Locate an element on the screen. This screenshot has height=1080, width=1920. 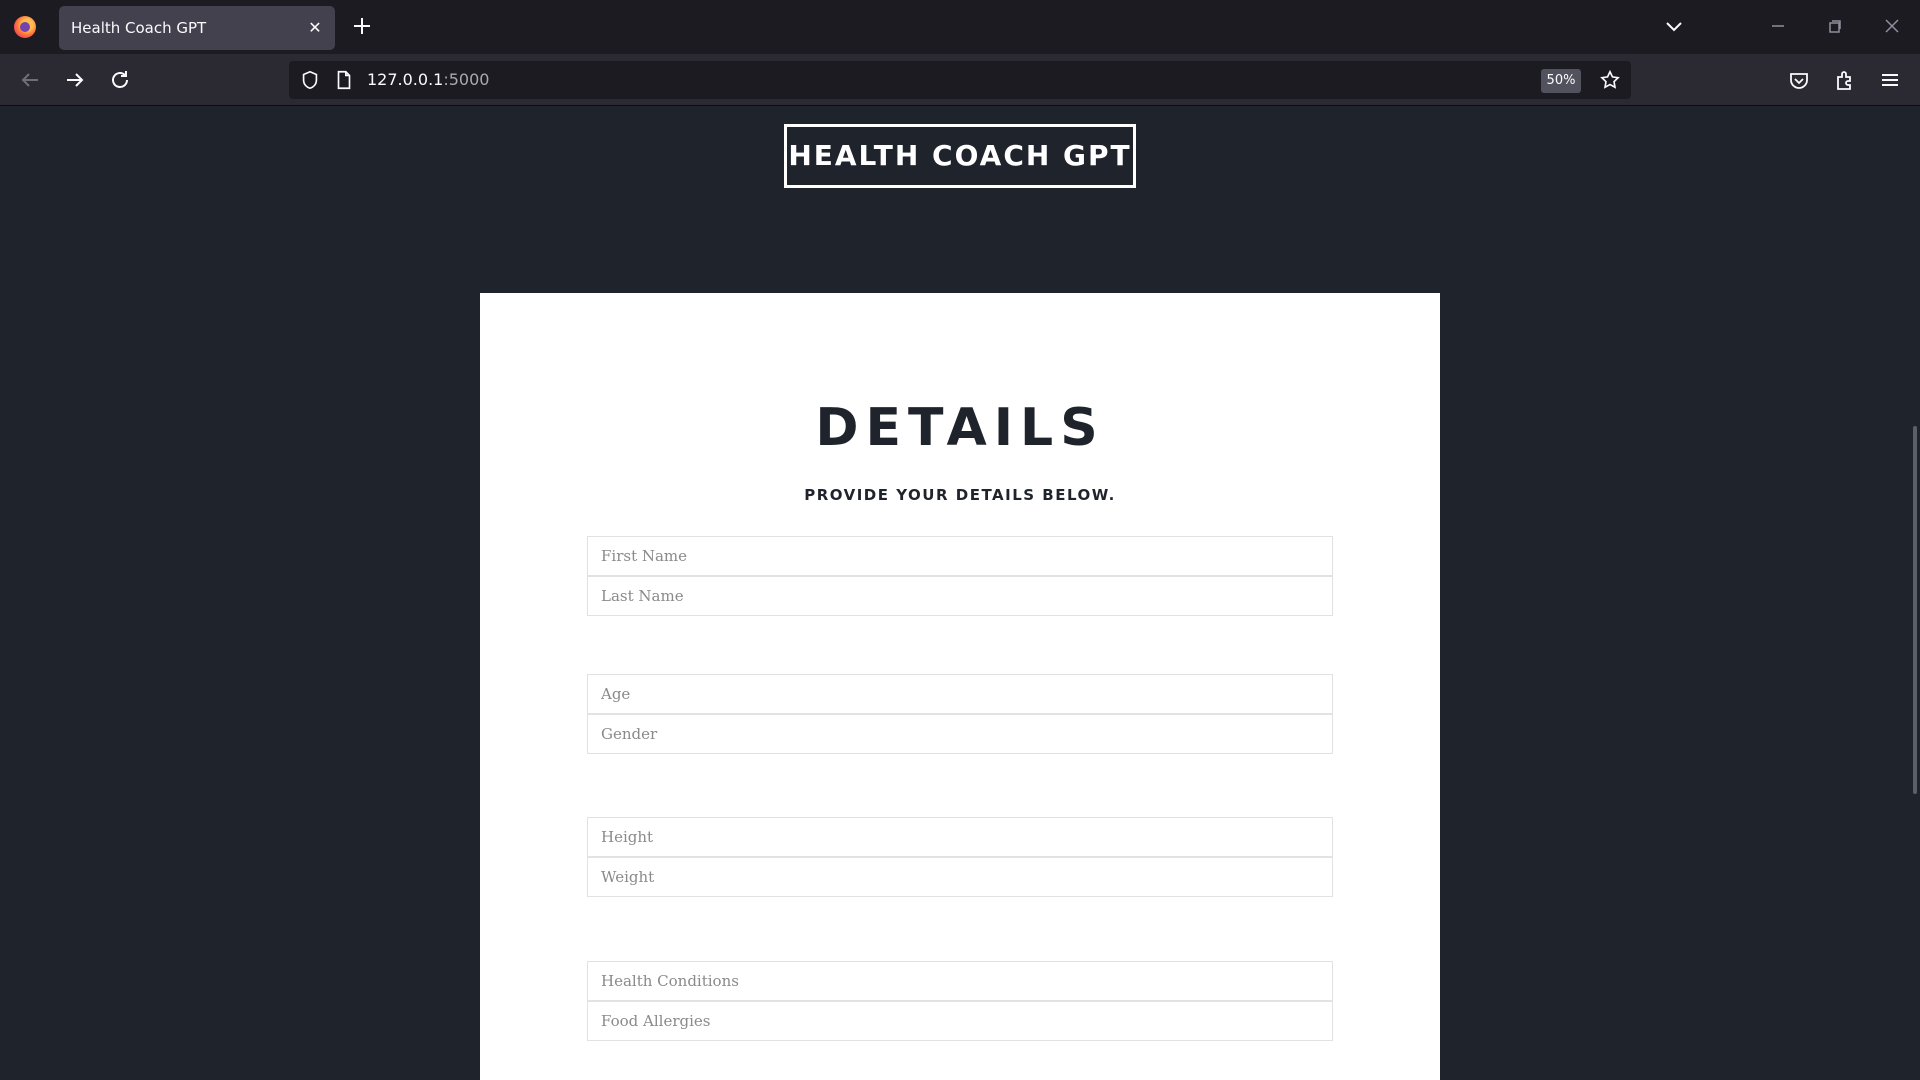
gender-field is located at coordinates (960, 734).